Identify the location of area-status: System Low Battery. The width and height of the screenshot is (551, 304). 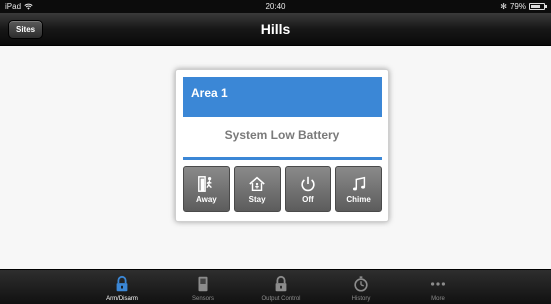
(282, 135).